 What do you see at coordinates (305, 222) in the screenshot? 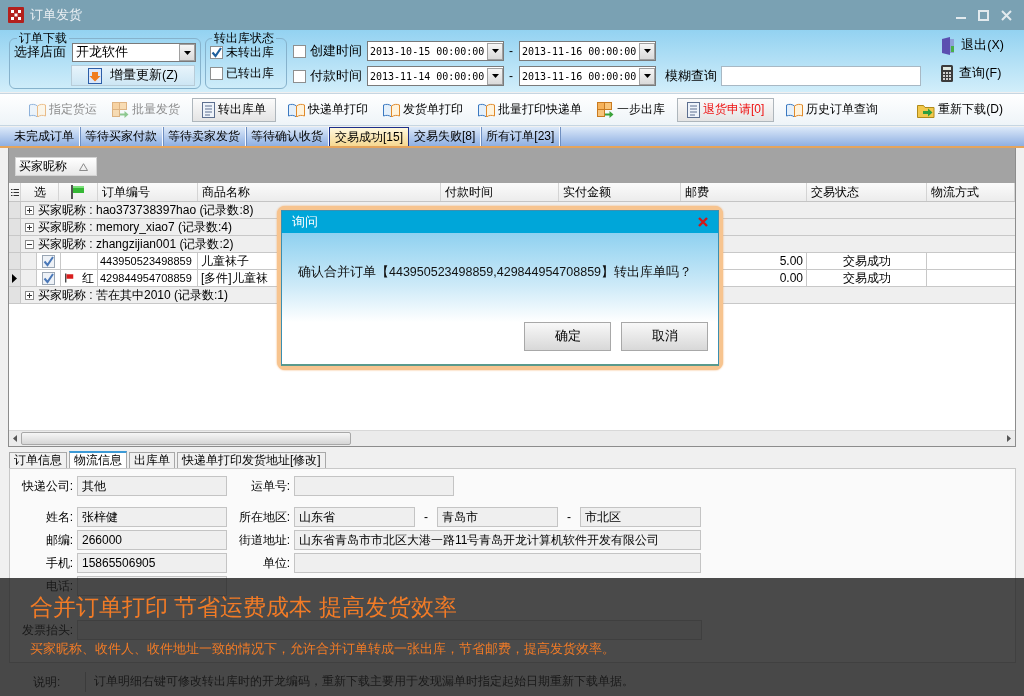
I see `dialog-title: 询问` at bounding box center [305, 222].